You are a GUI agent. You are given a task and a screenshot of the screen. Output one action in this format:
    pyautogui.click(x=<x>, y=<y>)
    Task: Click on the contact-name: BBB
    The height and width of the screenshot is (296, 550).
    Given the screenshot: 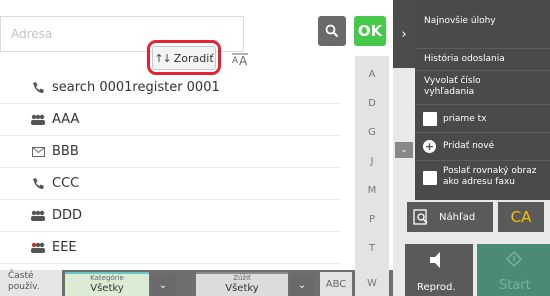 What is the action you would take?
    pyautogui.click(x=65, y=151)
    